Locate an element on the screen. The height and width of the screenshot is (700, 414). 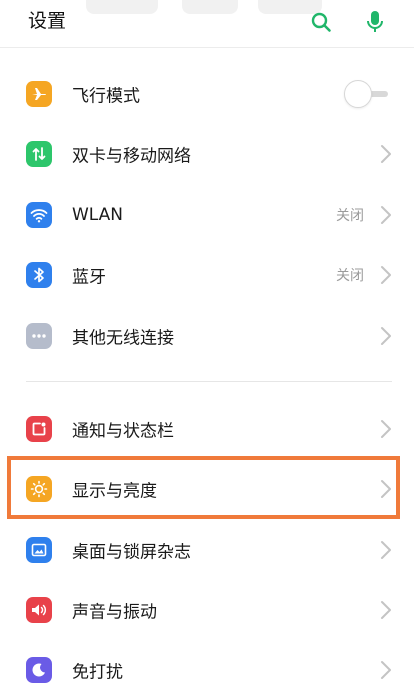
settings-item-do-not-disturb: 免打扰 is located at coordinates (207, 669).